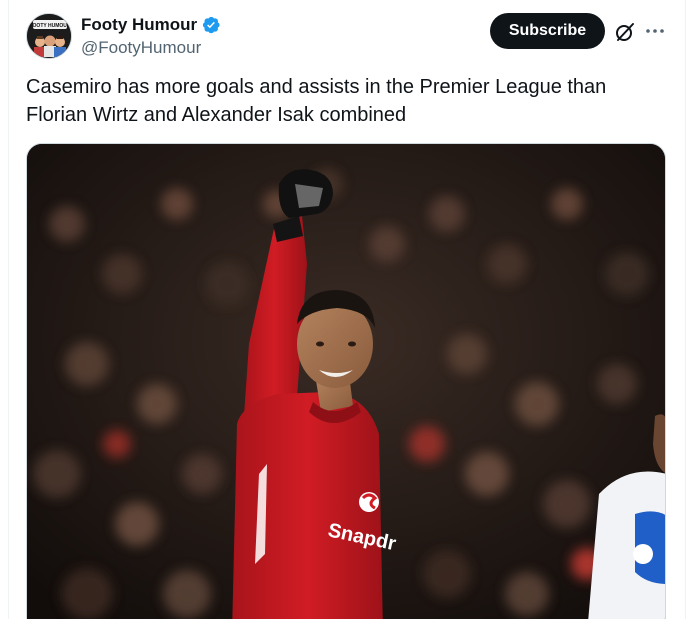 The width and height of the screenshot is (700, 619). Describe the element at coordinates (49, 36) in the screenshot. I see `author-avatar: FOOTY HUMOUR` at that location.